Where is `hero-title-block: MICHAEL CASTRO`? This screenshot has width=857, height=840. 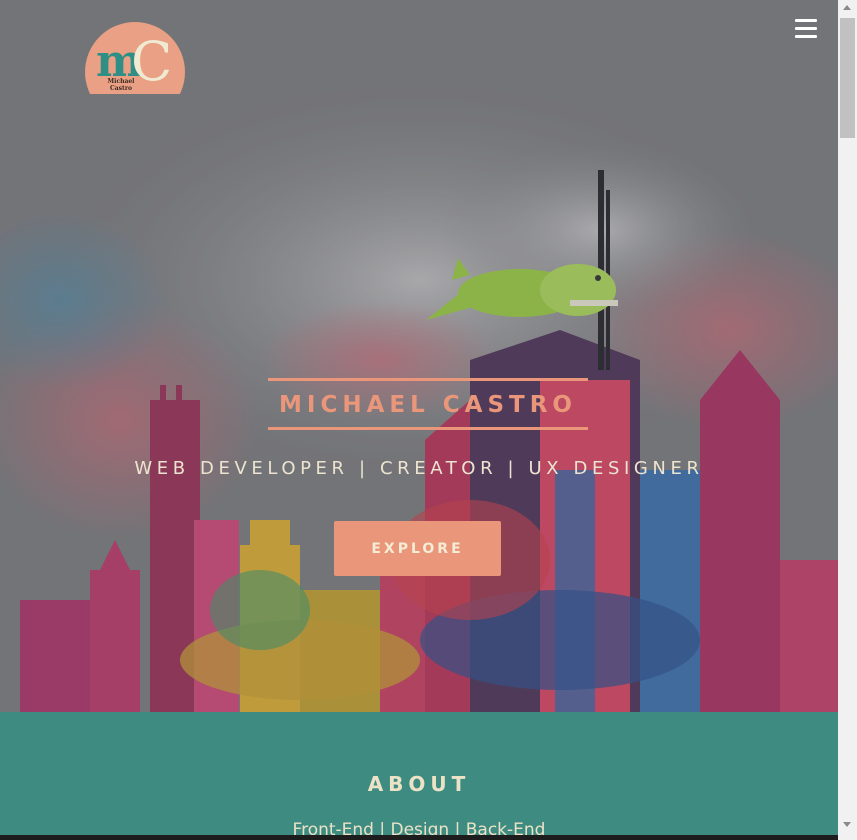 hero-title-block: MICHAEL CASTRO is located at coordinates (428, 404).